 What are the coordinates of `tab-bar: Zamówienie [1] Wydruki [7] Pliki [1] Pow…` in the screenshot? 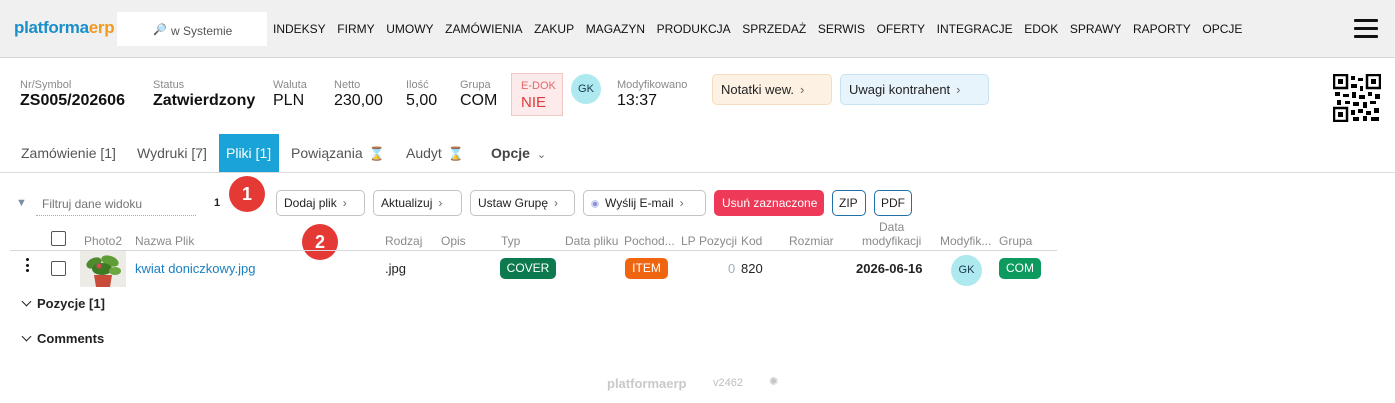 It's located at (697, 153).